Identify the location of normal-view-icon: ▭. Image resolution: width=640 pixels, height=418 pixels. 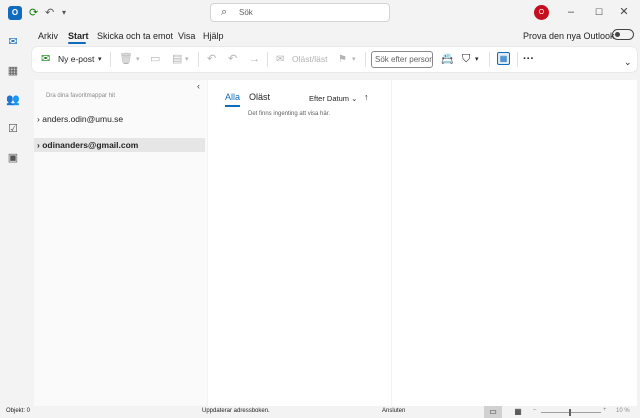
(493, 412).